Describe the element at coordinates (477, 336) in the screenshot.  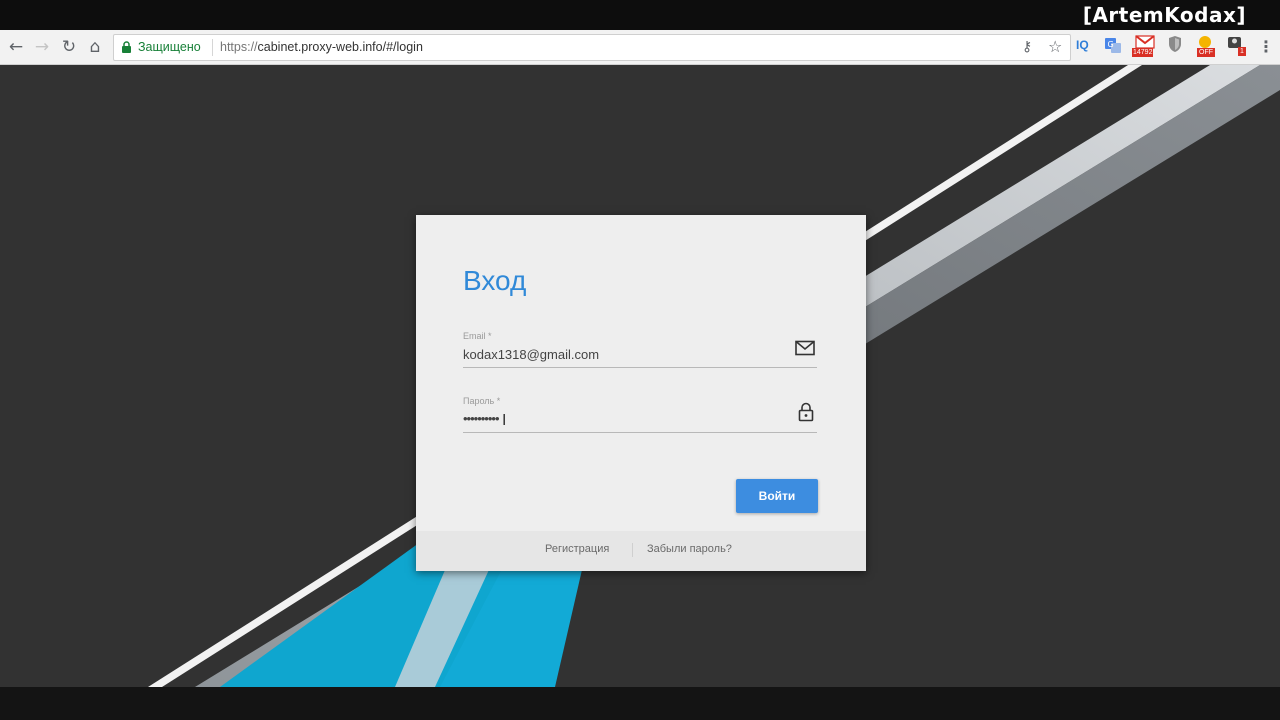
I see `email-label: Email *` at that location.